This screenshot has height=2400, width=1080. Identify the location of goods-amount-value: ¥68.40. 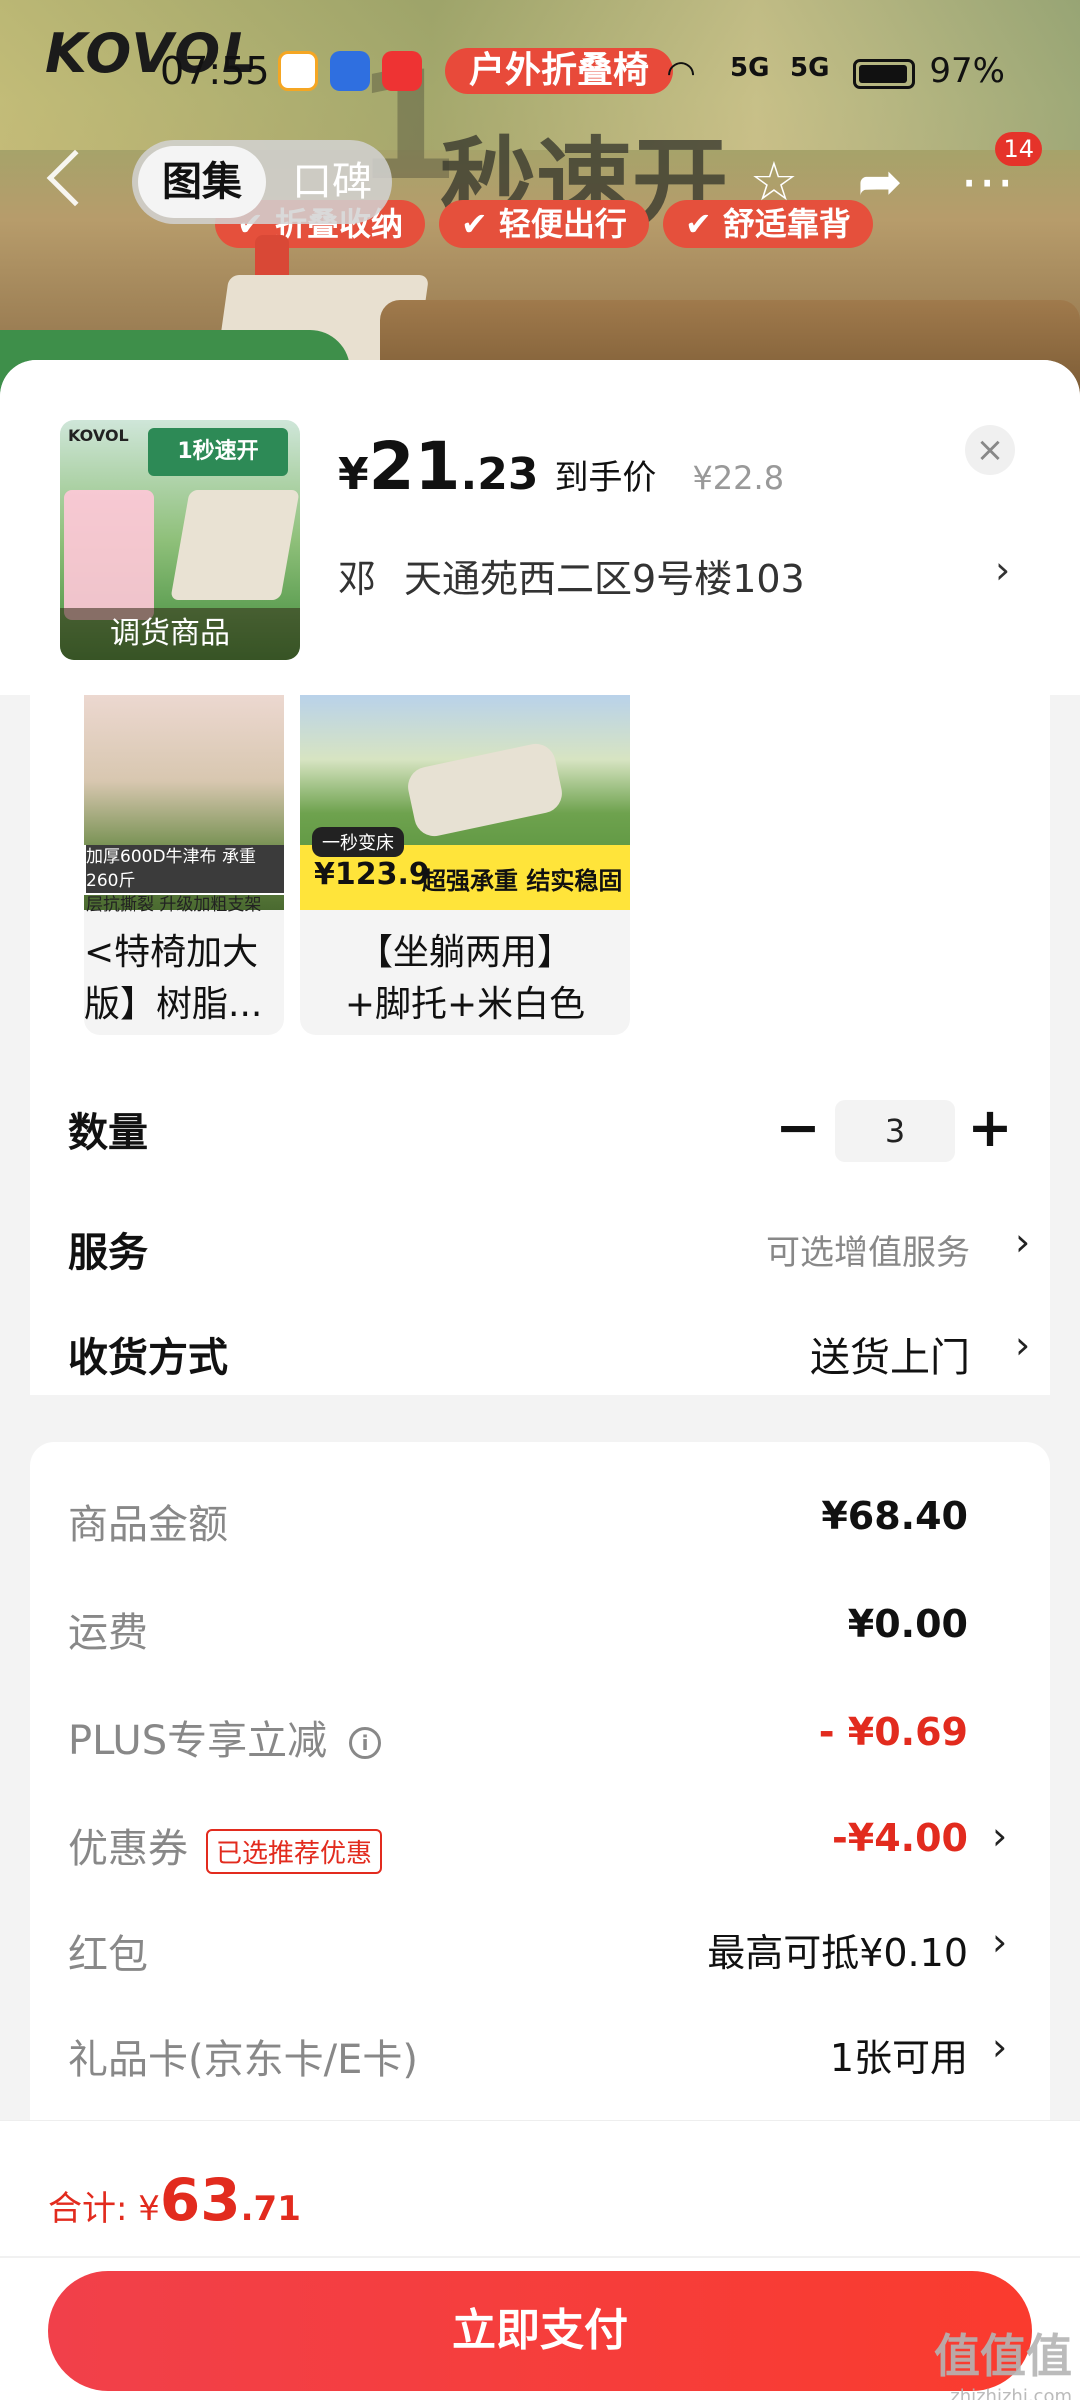
(894, 1516).